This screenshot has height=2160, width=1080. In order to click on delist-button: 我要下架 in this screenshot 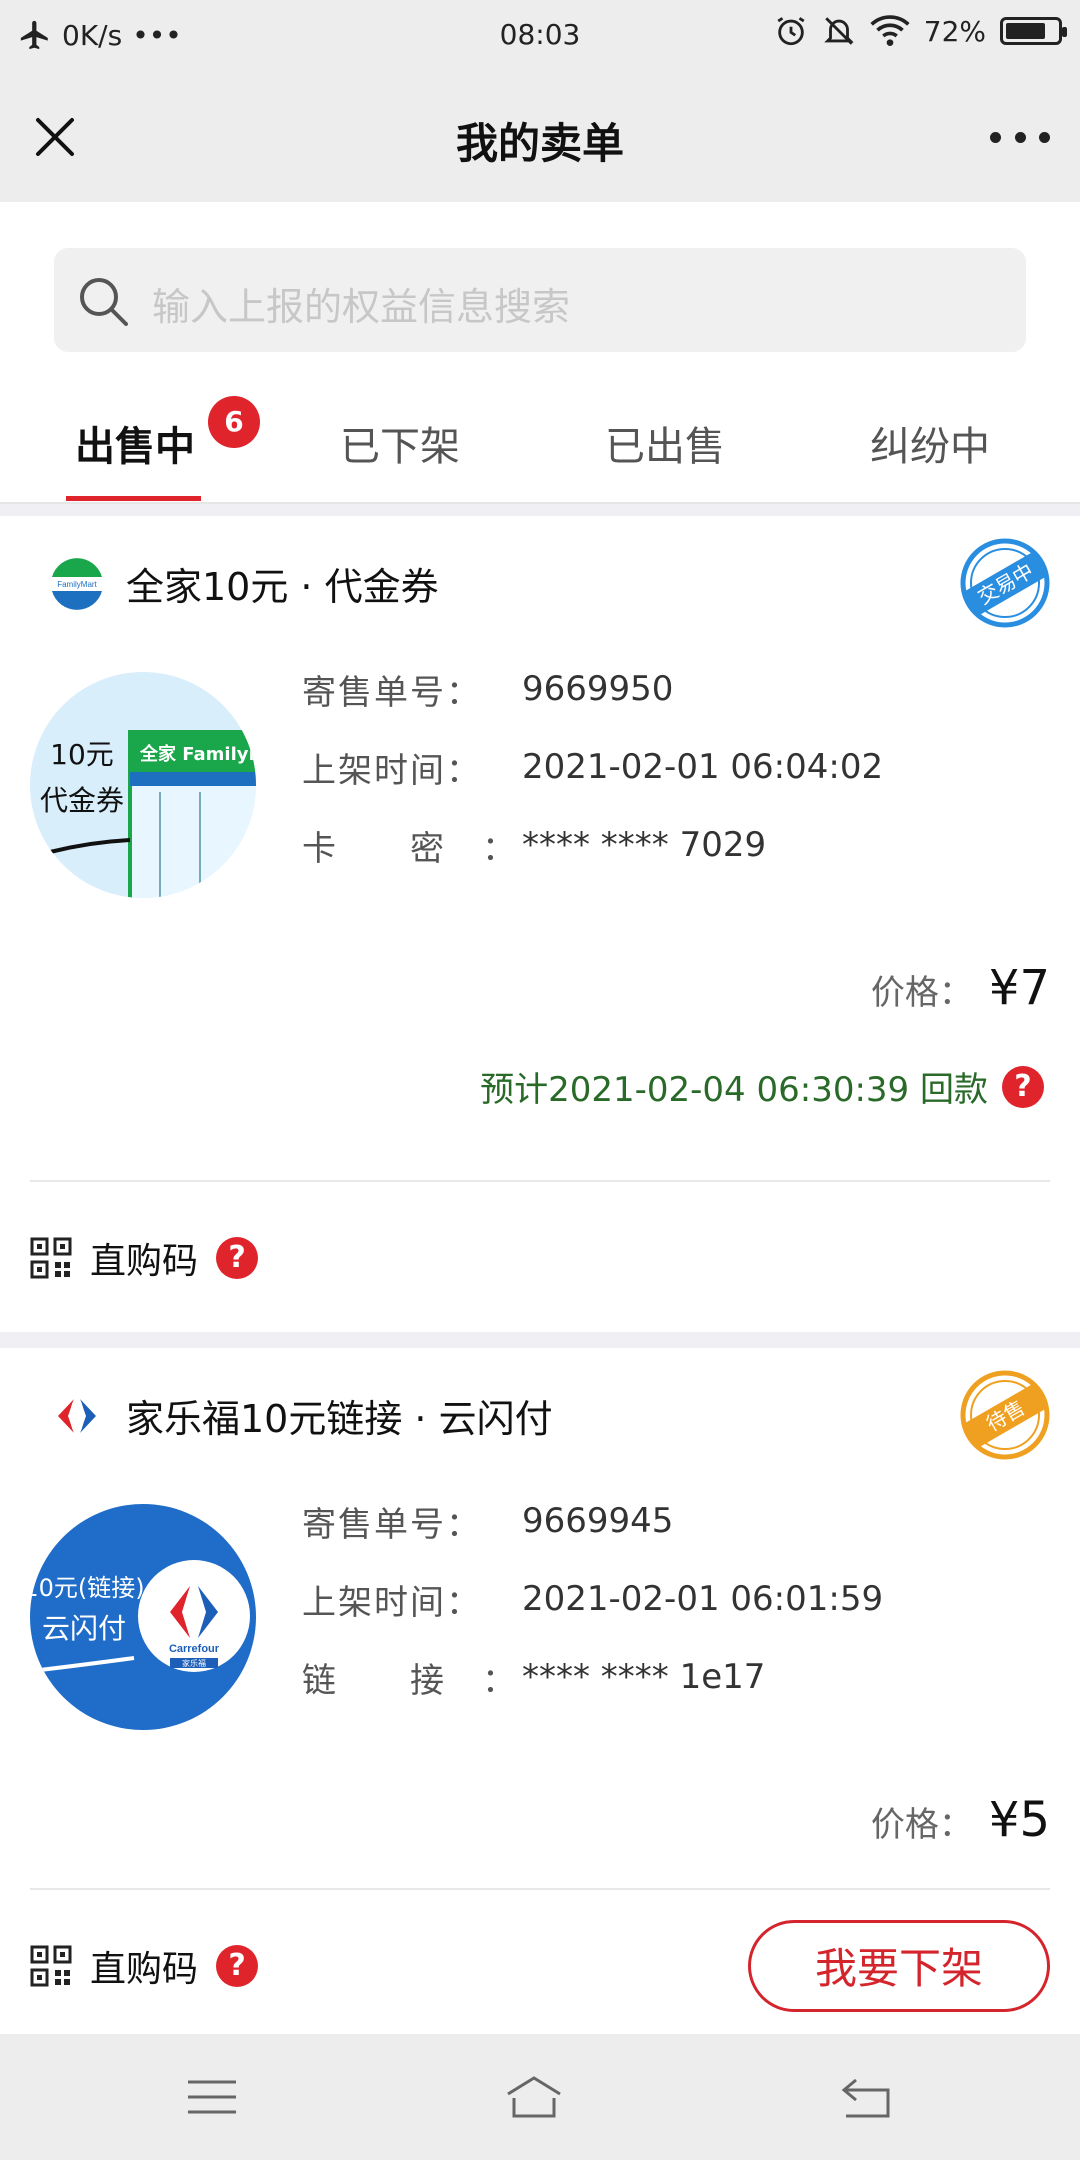, I will do `click(899, 1966)`.